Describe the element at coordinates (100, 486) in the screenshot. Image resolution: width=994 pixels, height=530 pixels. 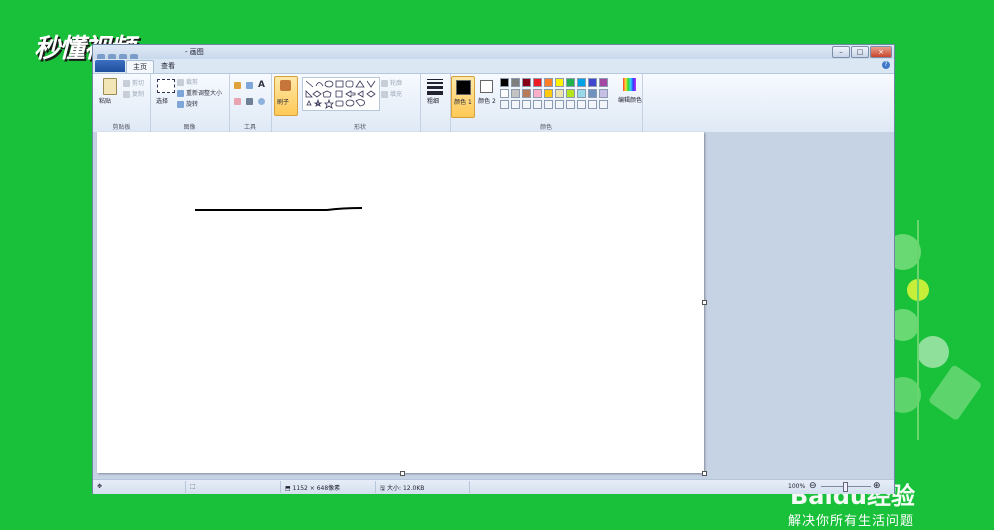
I see `cursor-position-icon: ✥` at that location.